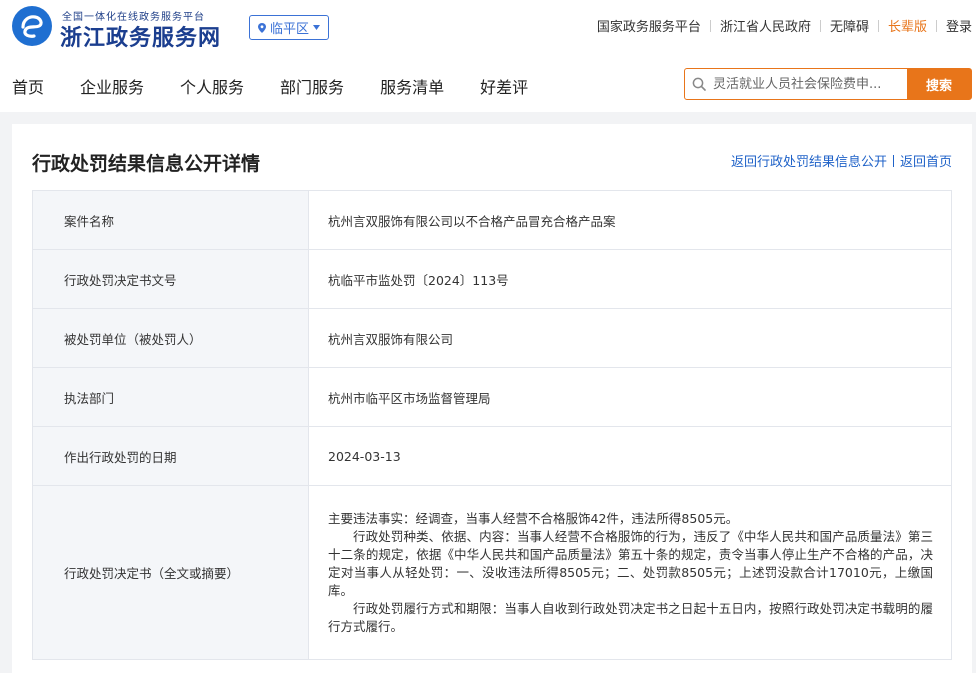 The width and height of the screenshot is (976, 673). Describe the element at coordinates (504, 86) in the screenshot. I see `nav-rating: 好差评` at that location.